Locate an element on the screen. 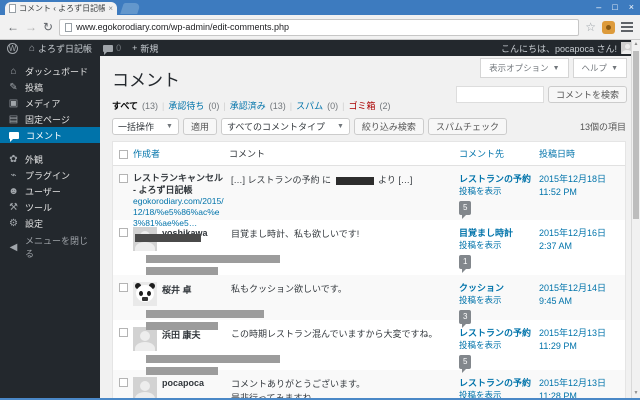 Image resolution: width=640 pixels, height=400 pixels. comment-bubble-icon is located at coordinates (108, 49).